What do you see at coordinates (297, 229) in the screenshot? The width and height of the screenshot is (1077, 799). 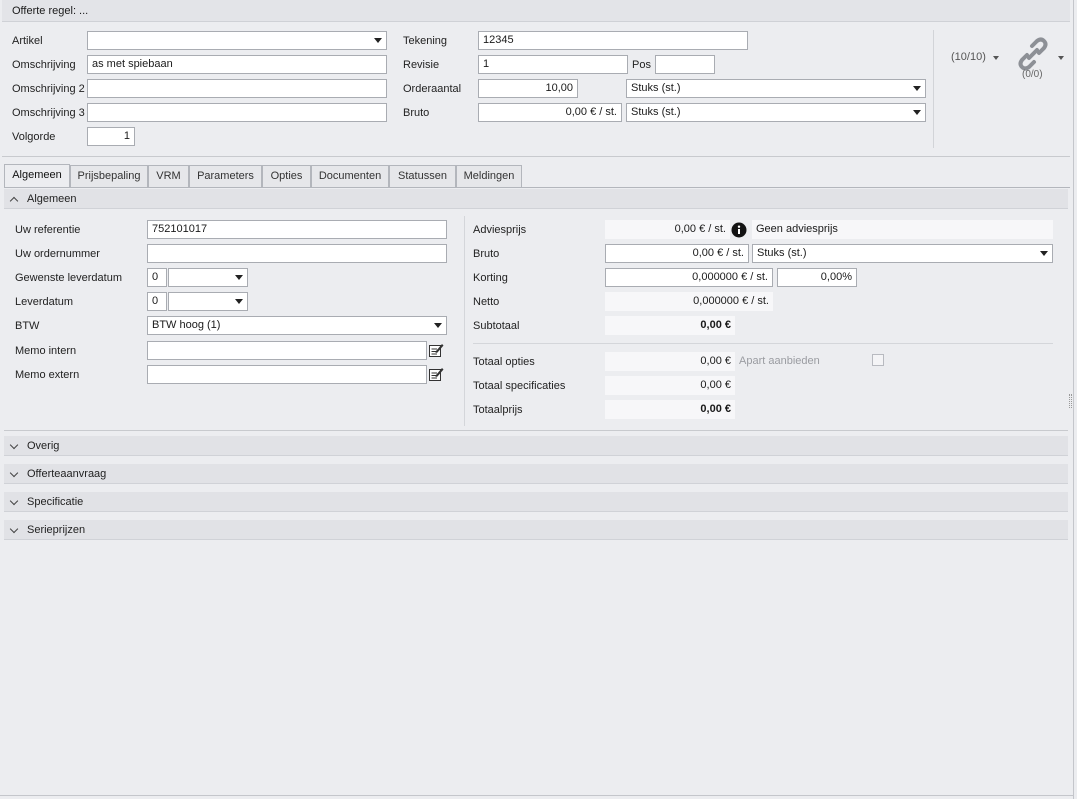 I see `uw-referentie-input: 752101017` at bounding box center [297, 229].